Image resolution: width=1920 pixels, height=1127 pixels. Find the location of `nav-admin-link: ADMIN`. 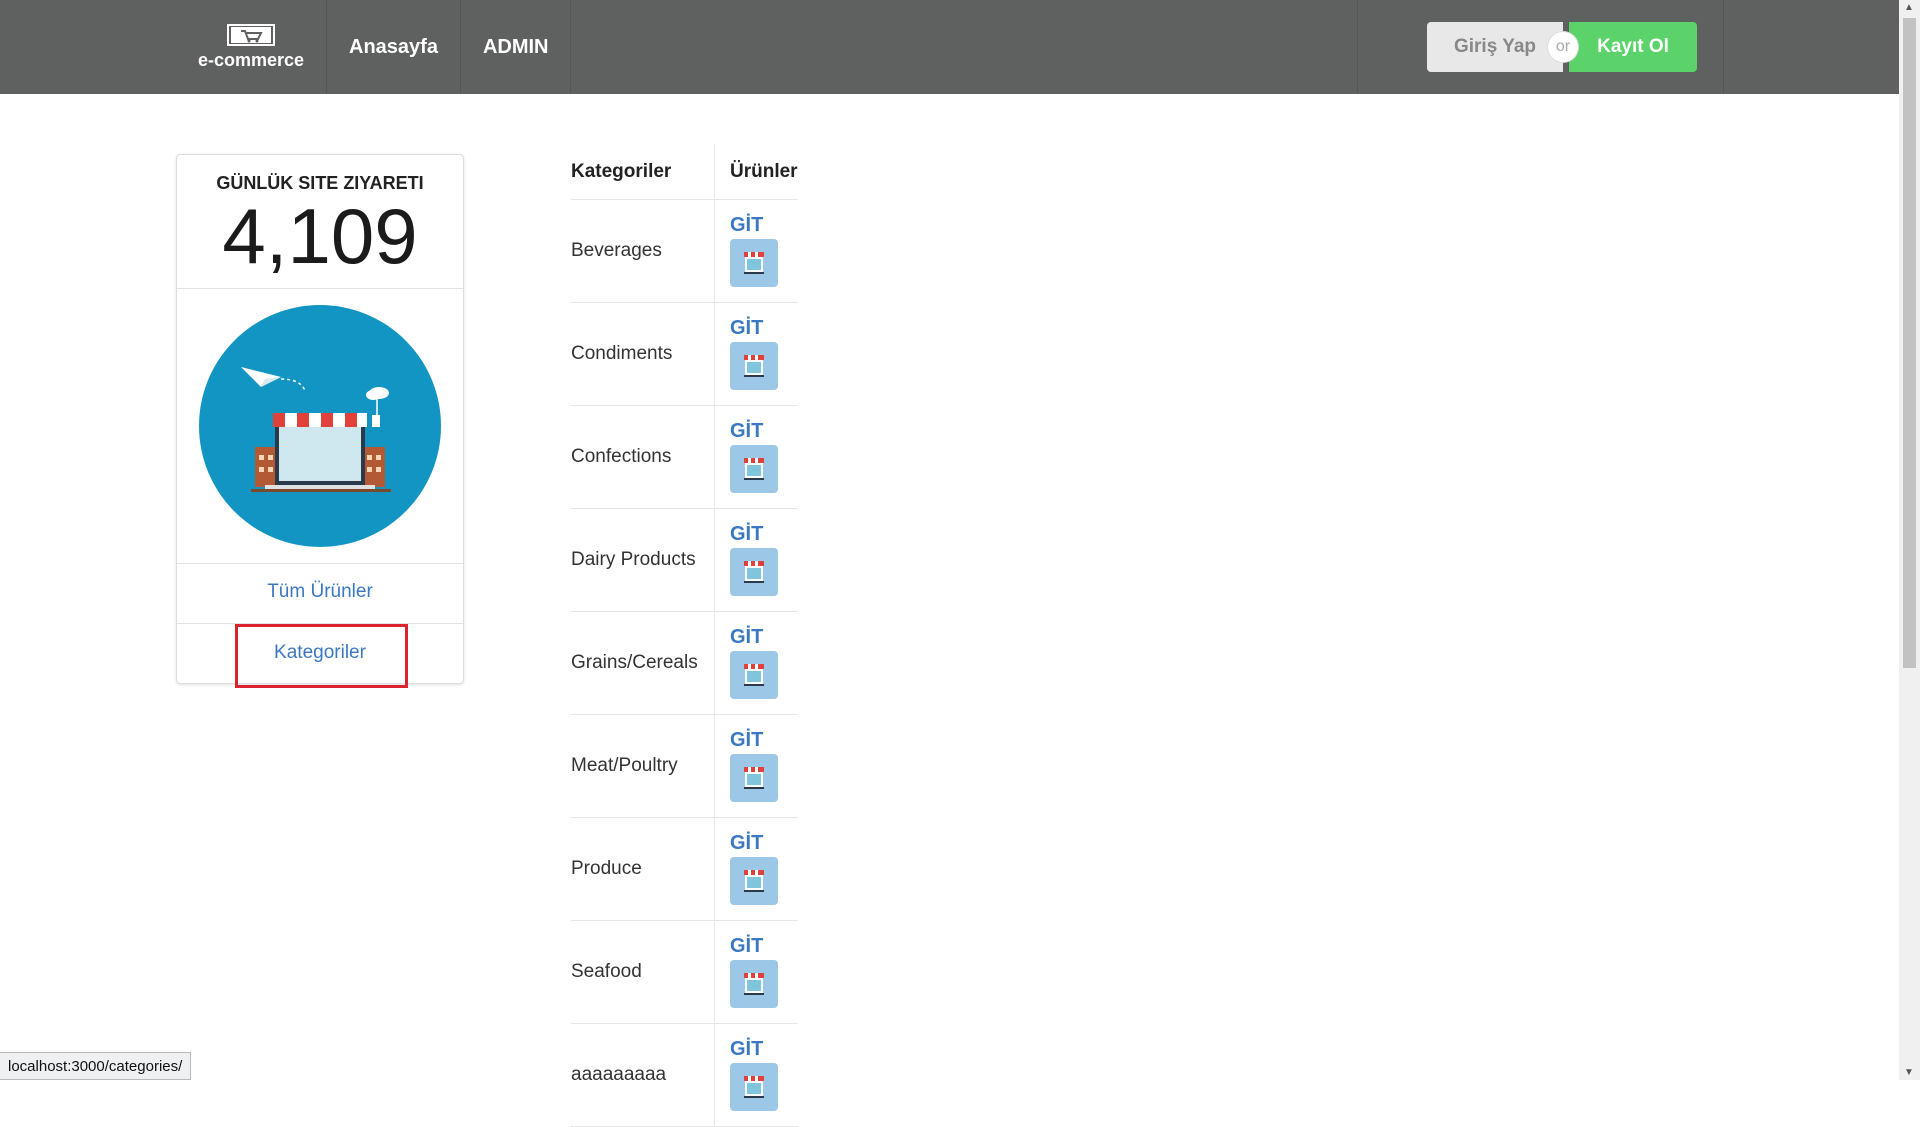

nav-admin-link: ADMIN is located at coordinates (516, 47).